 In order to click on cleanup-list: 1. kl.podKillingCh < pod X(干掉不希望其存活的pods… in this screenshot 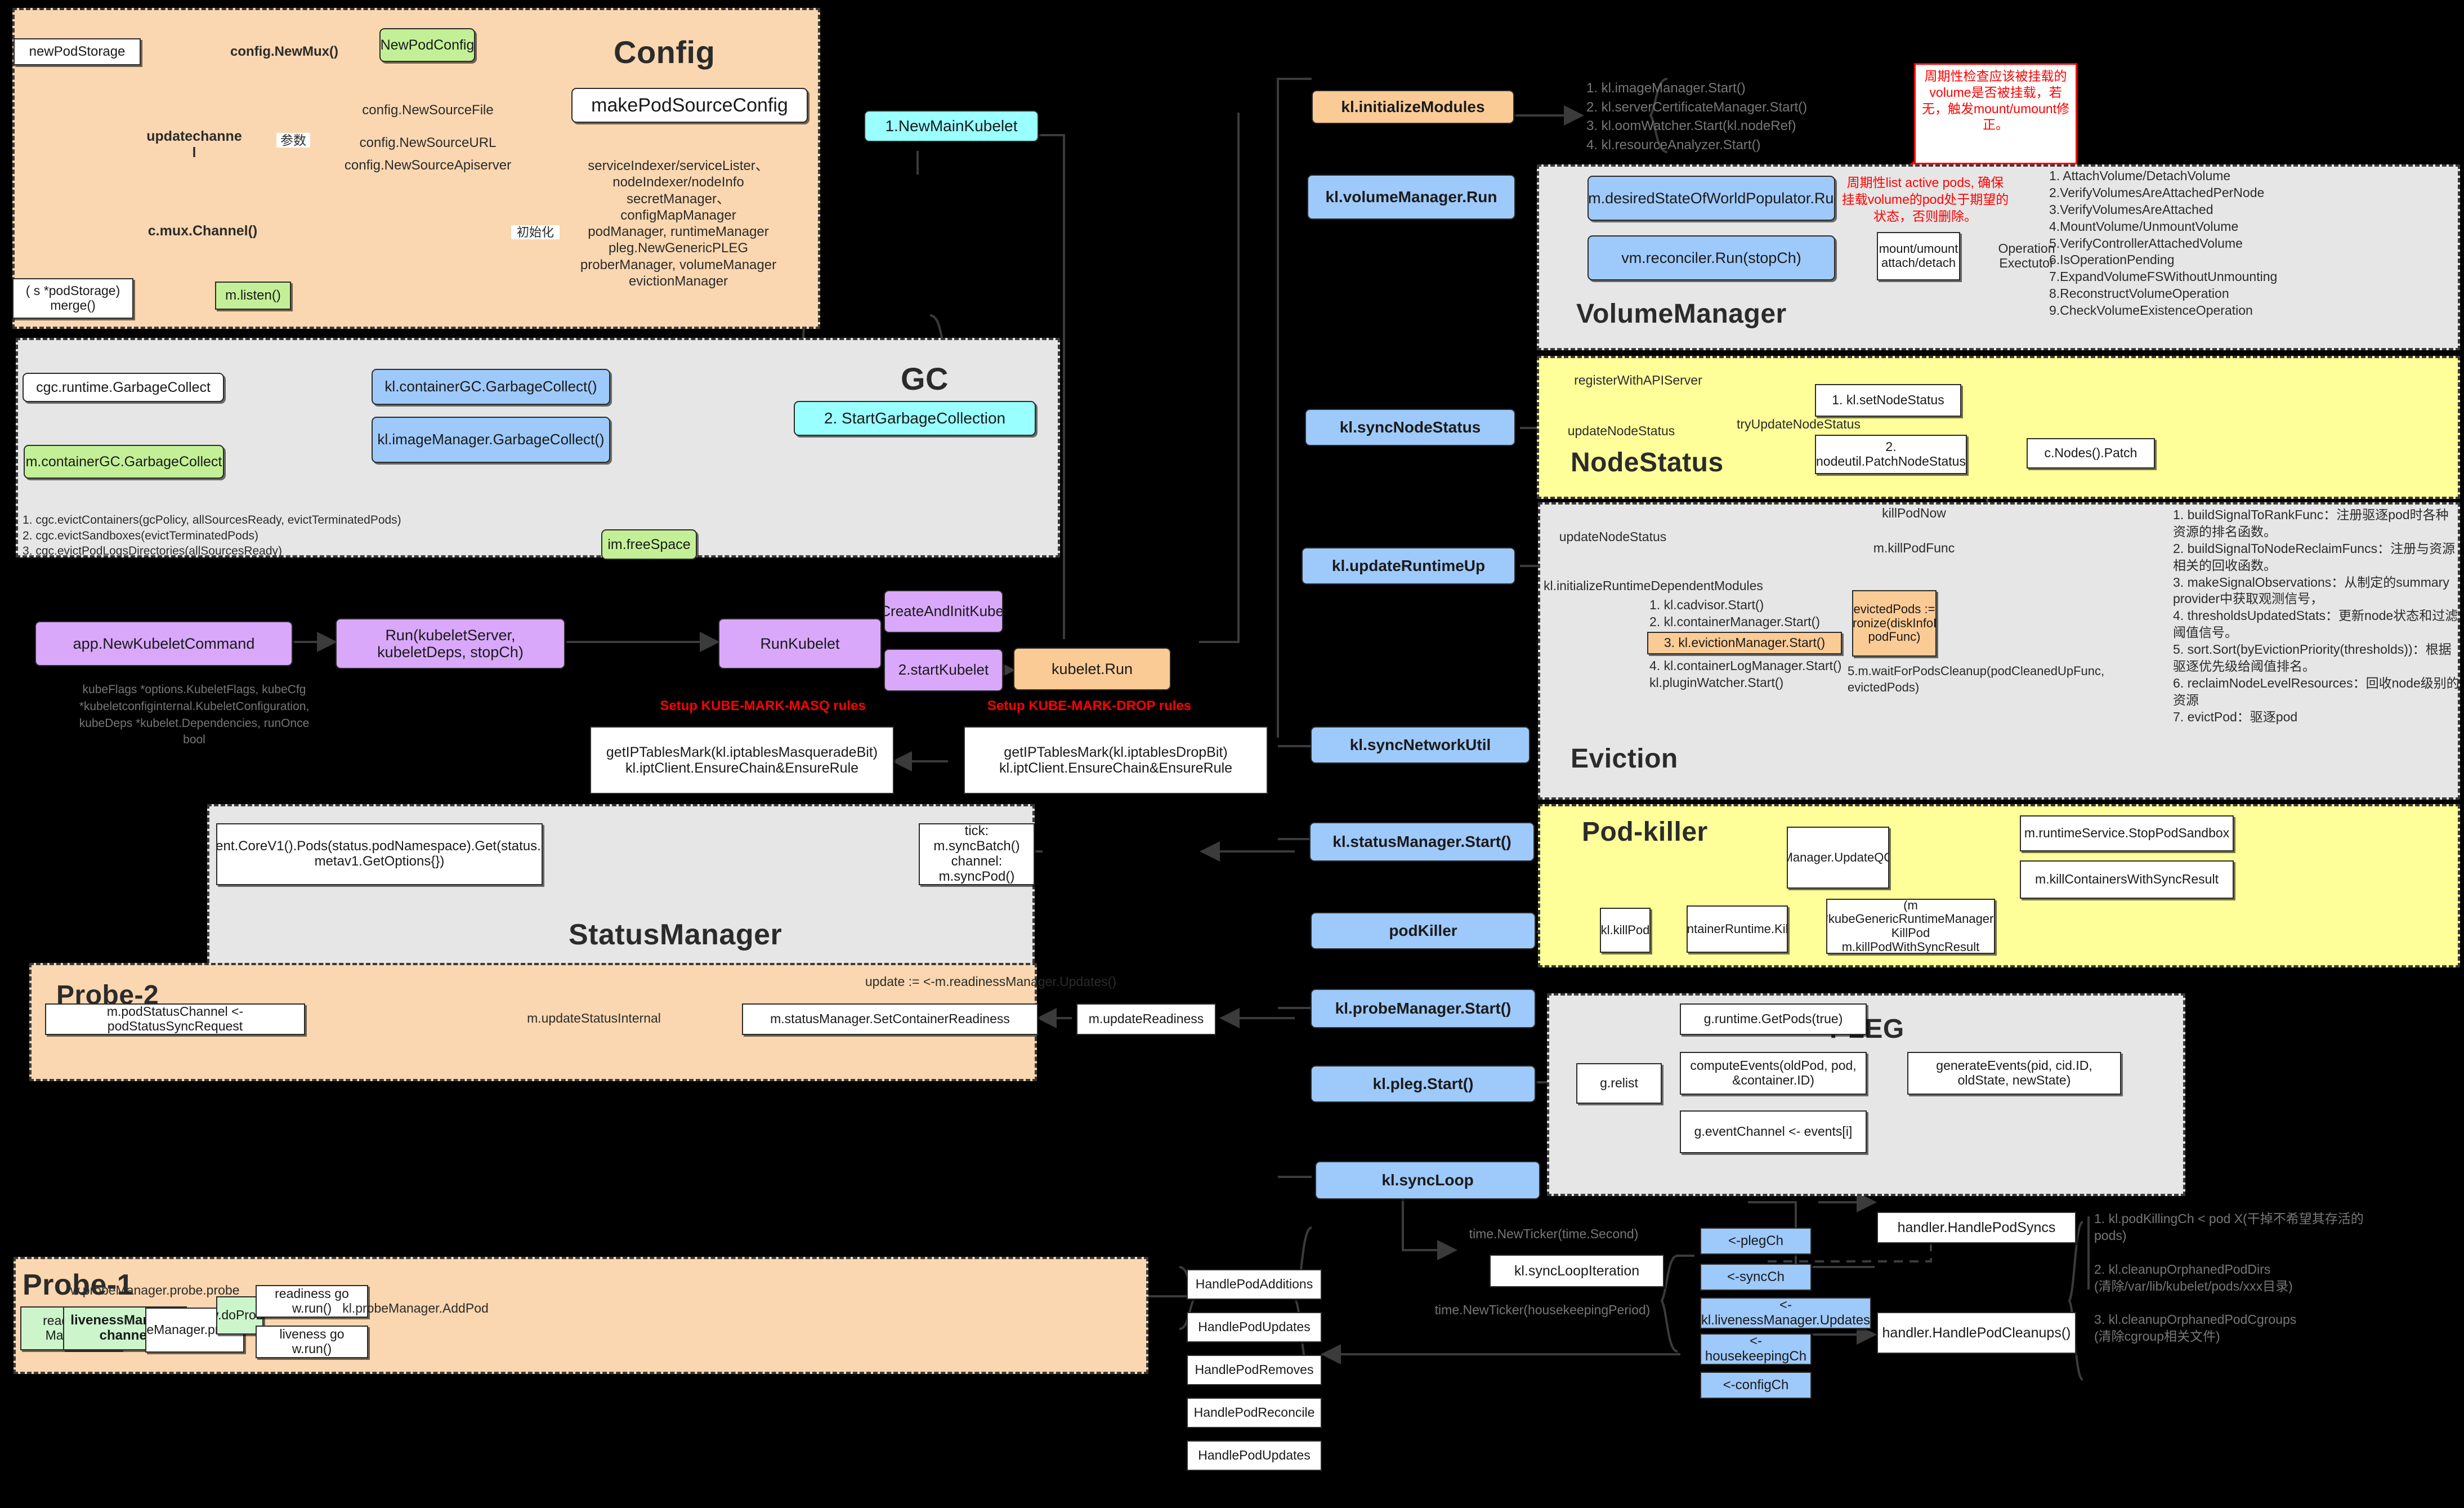, I will do `click(2229, 1277)`.